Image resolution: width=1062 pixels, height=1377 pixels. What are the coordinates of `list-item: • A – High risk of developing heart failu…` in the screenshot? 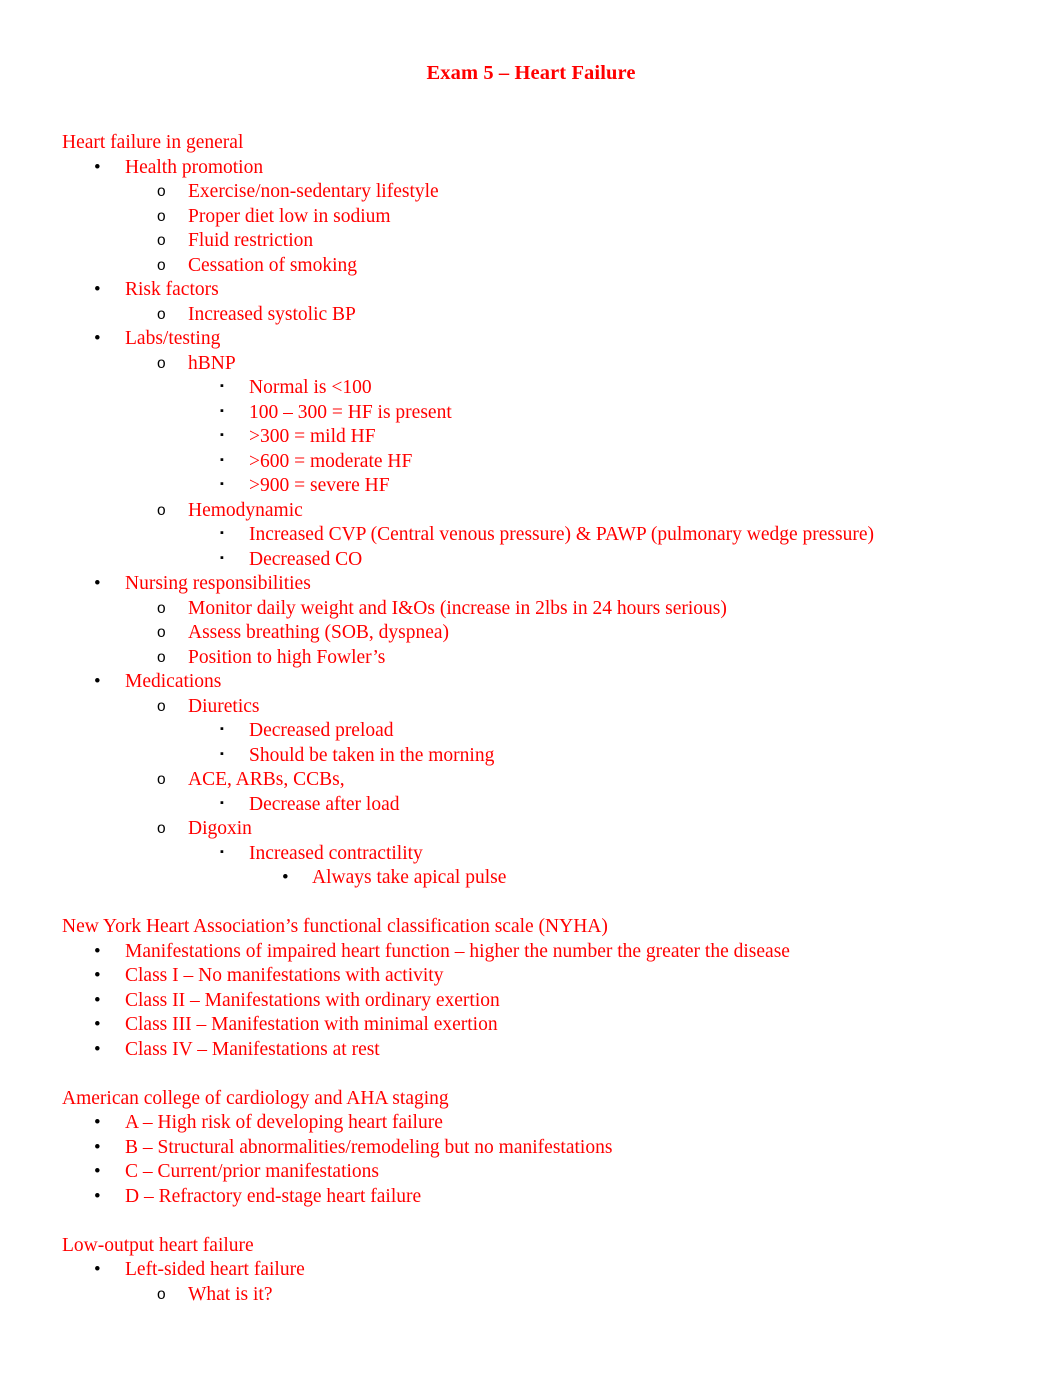 It's located at (531, 1123).